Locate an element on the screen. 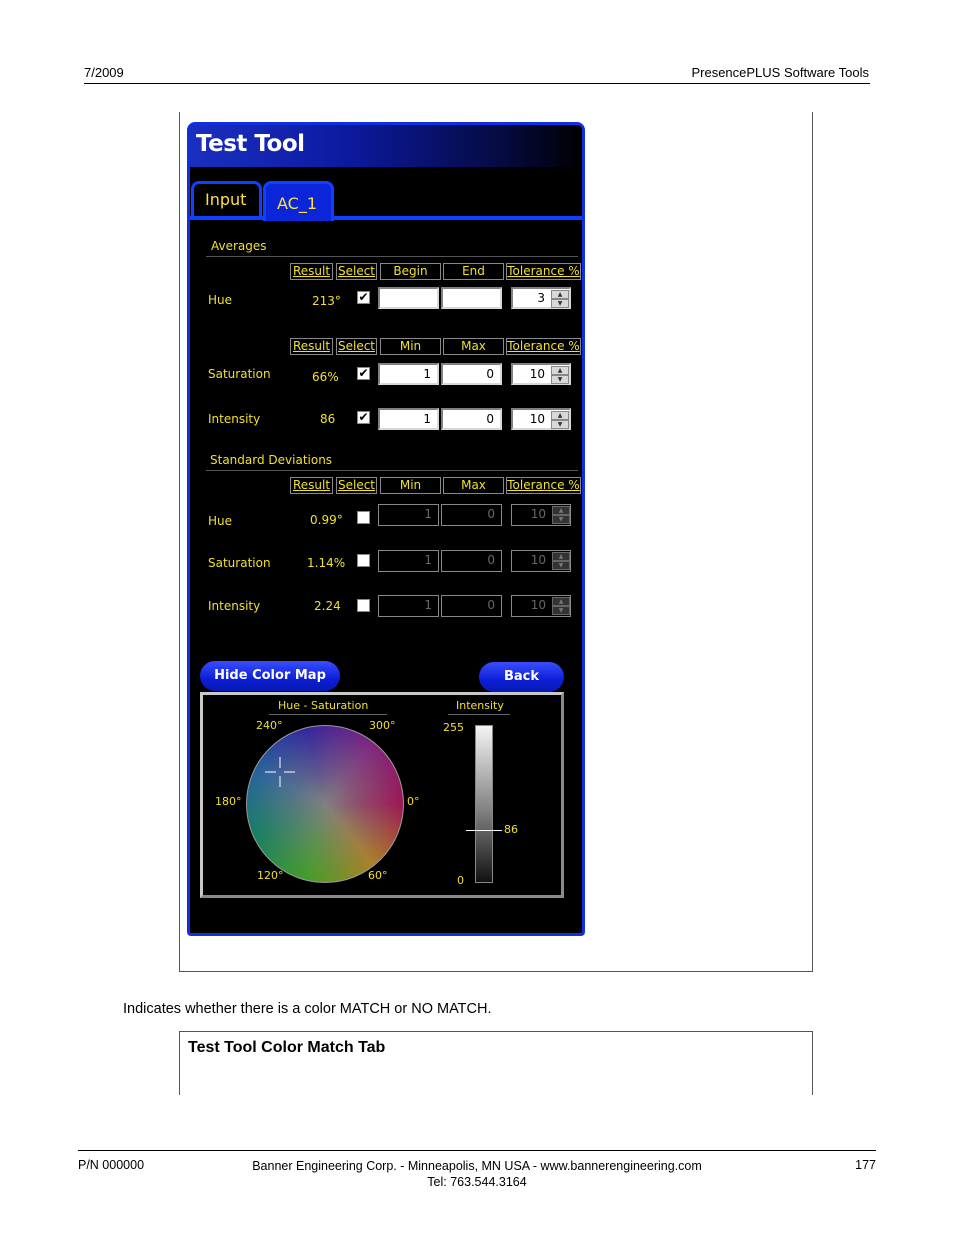 The image size is (954, 1235). sd-hue-result: 0.99° is located at coordinates (326, 520).